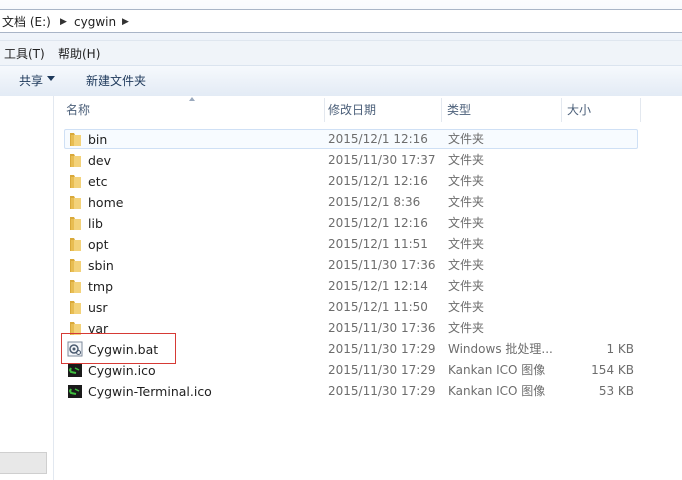 This screenshot has height=480, width=682. I want to click on file-name: Cygwin.bat, so click(123, 349).